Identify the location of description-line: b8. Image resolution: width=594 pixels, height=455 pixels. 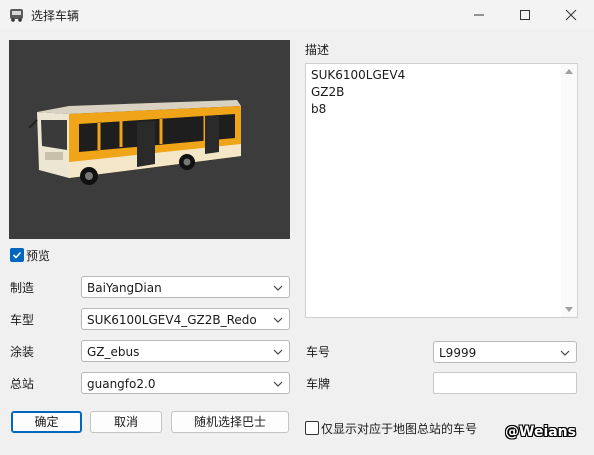
(319, 109).